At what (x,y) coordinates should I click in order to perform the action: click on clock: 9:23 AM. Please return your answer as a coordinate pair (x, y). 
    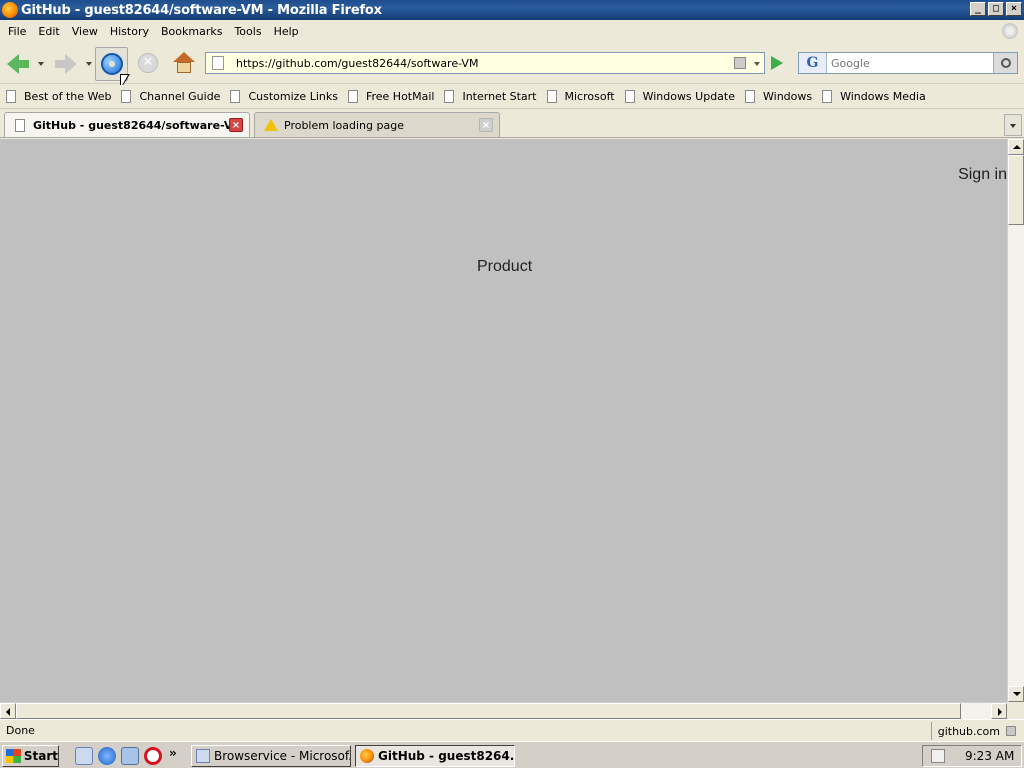
    Looking at the image, I should click on (990, 756).